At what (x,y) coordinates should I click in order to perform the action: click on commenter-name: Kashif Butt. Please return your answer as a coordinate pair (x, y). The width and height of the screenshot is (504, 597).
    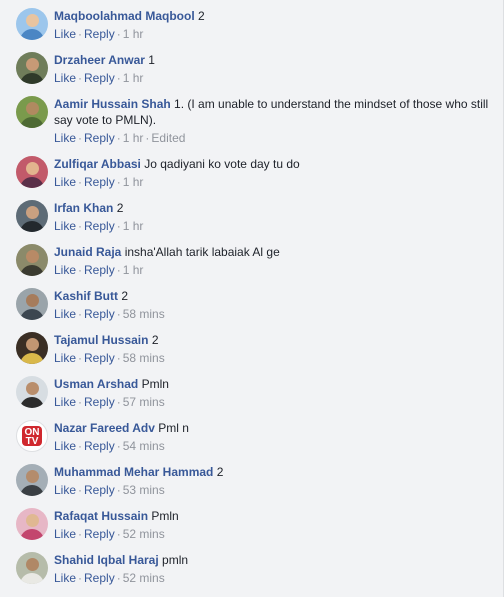
    Looking at the image, I should click on (86, 296).